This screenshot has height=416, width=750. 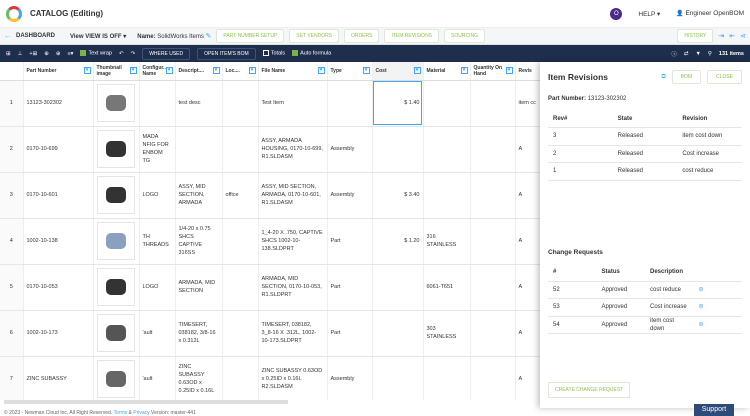 I want to click on column-header-type: Type ▾, so click(x=350, y=71).